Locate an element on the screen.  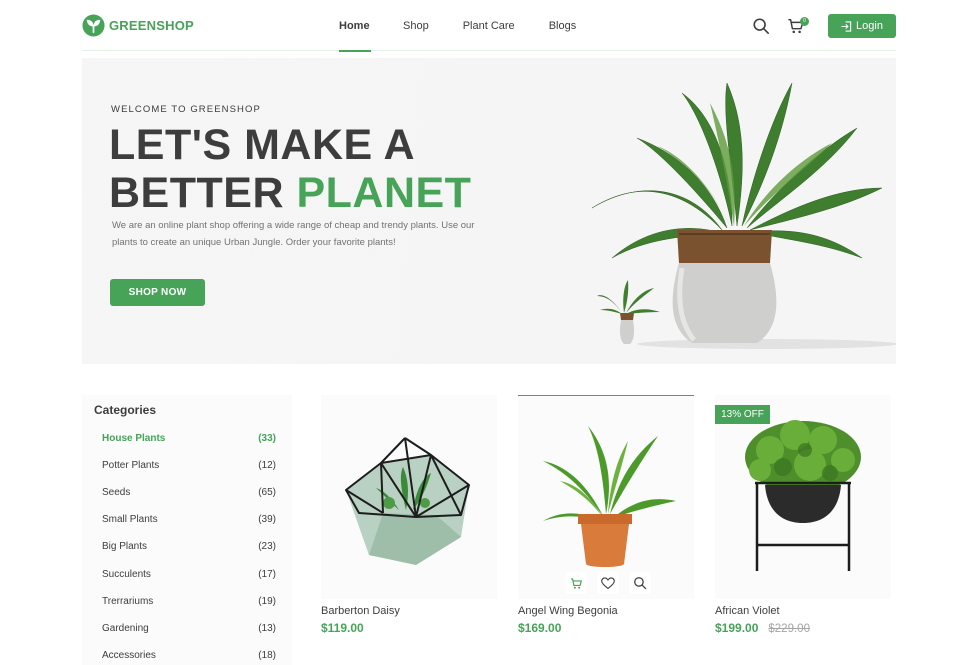
wishlist-button is located at coordinates (608, 583).